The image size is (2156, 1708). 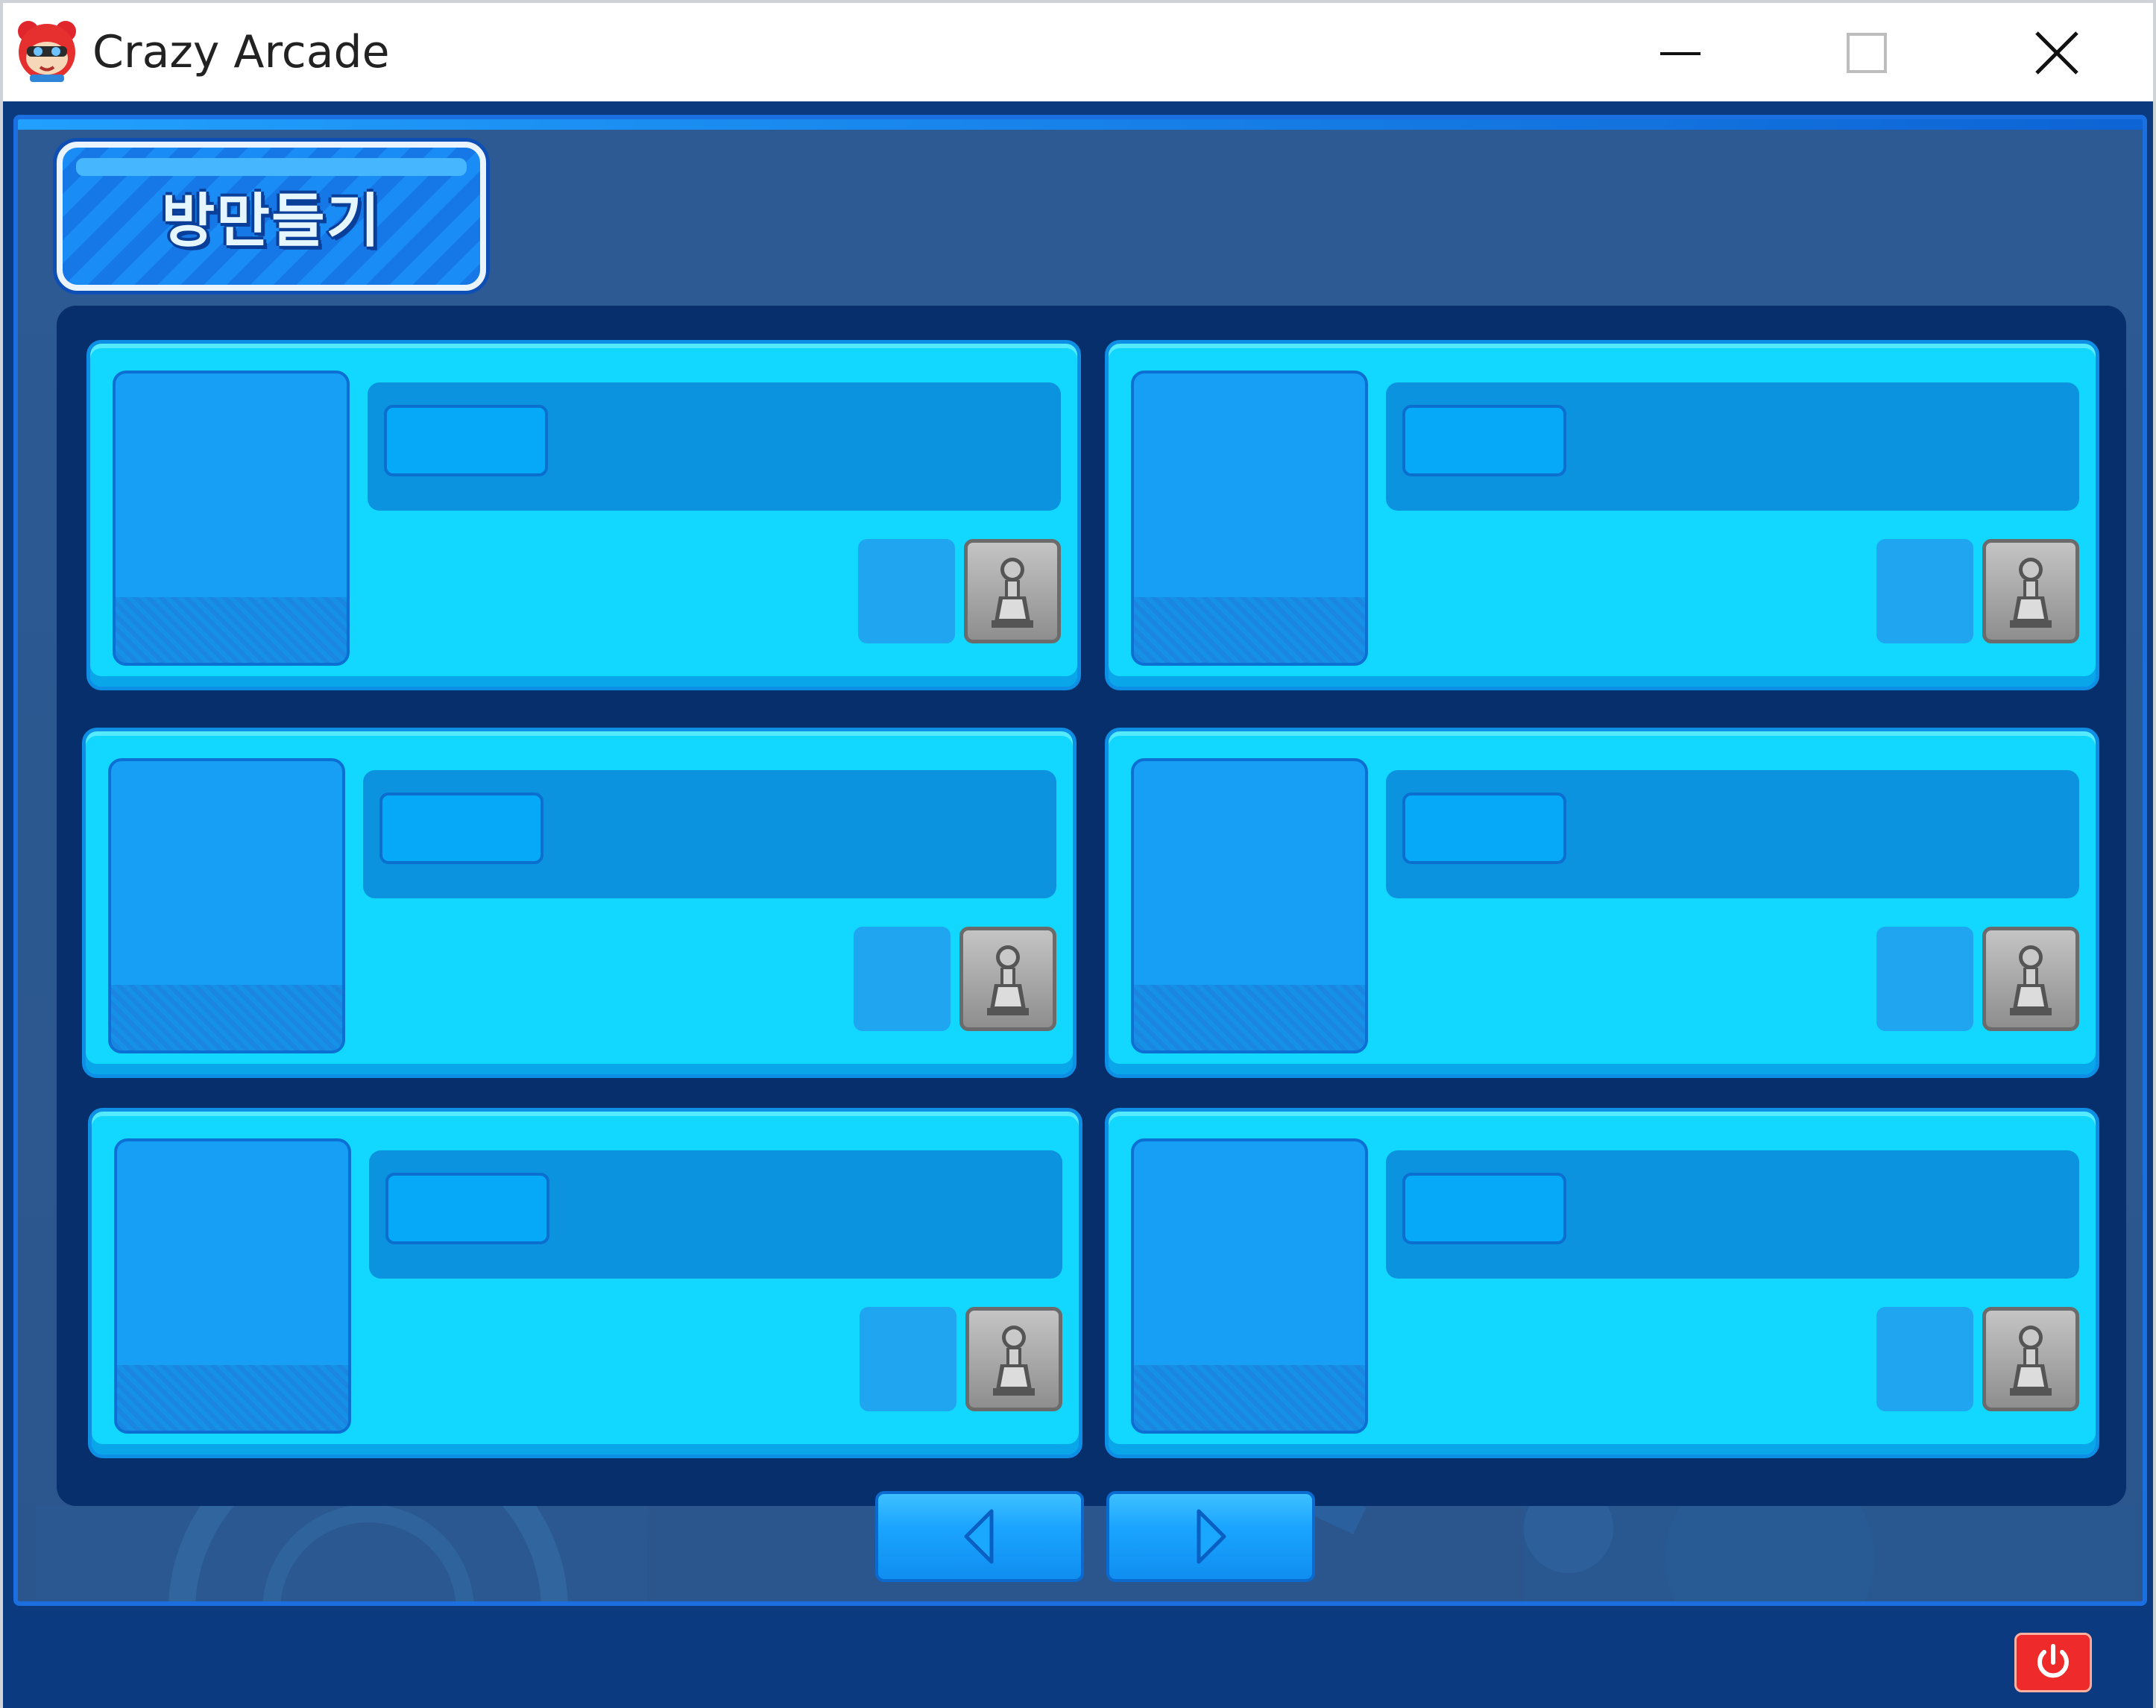 I want to click on close-button, so click(x=2057, y=52).